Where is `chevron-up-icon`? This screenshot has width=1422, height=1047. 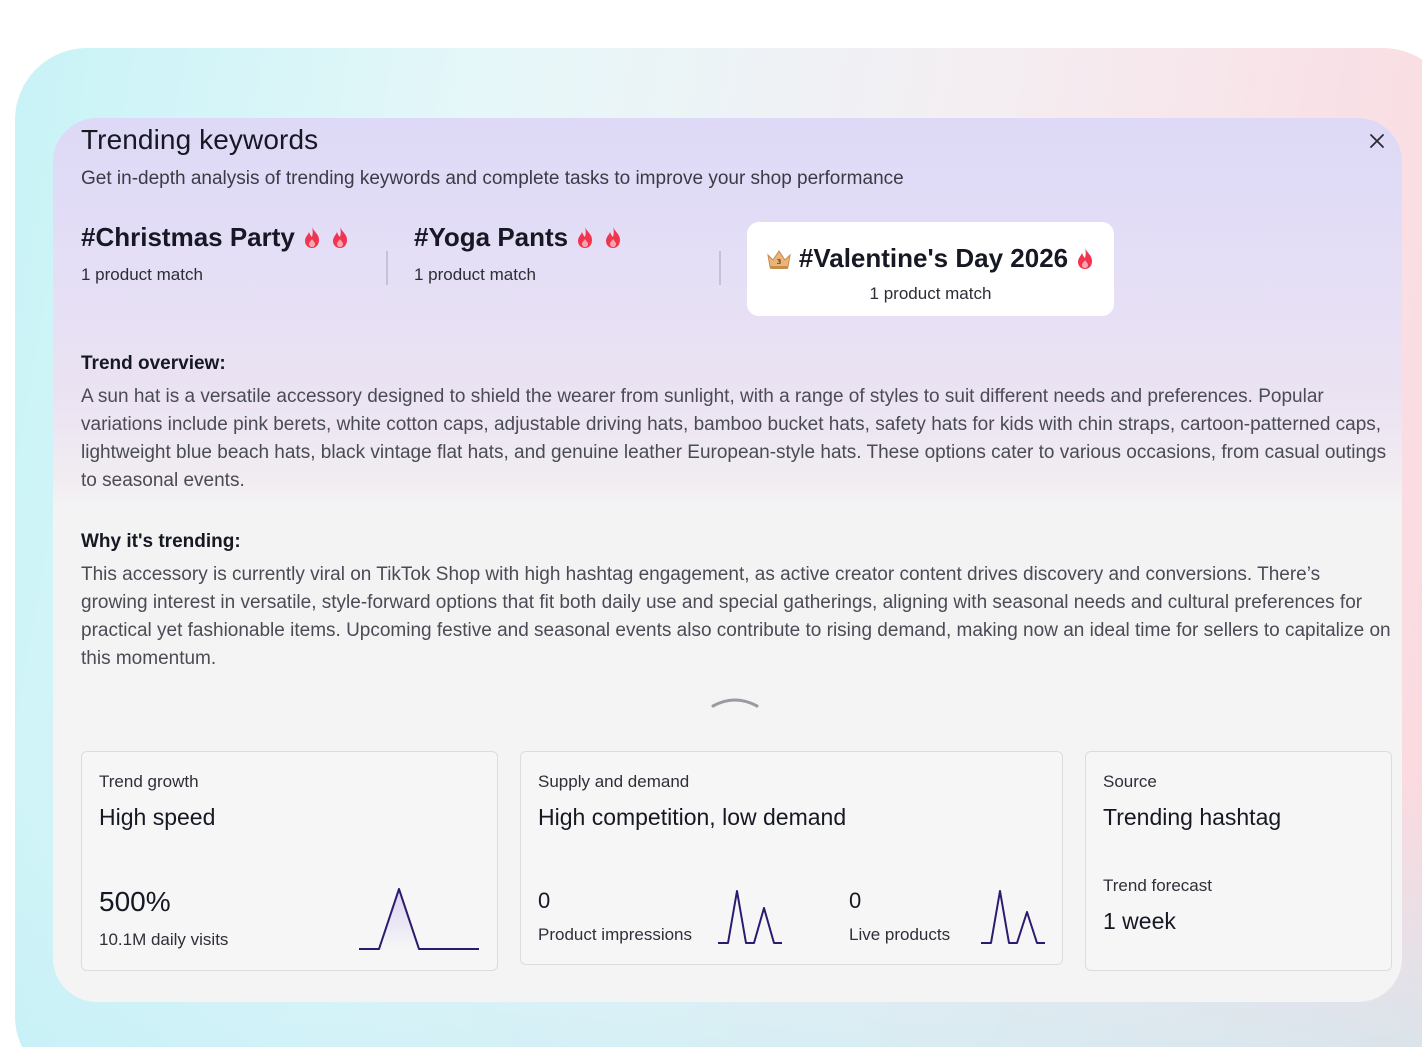 chevron-up-icon is located at coordinates (735, 703).